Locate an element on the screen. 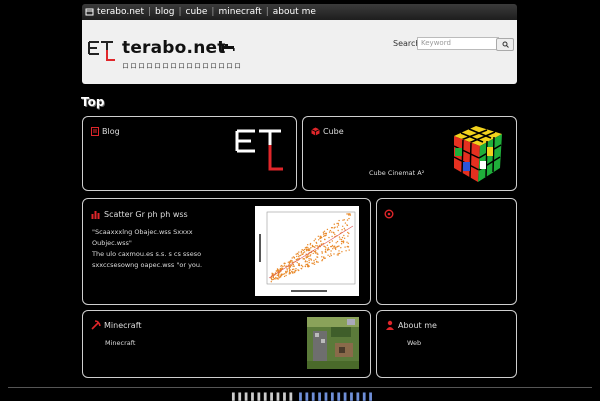 The image size is (600, 401). search-input: Keyword is located at coordinates (458, 43).